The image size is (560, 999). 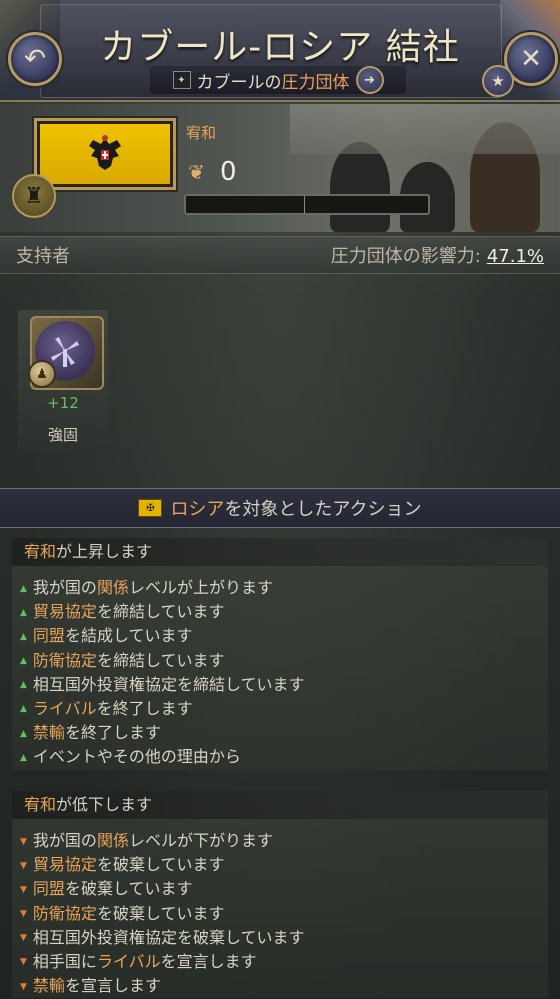 What do you see at coordinates (43, 256) in the screenshot?
I see `supporters-label: 支持者` at bounding box center [43, 256].